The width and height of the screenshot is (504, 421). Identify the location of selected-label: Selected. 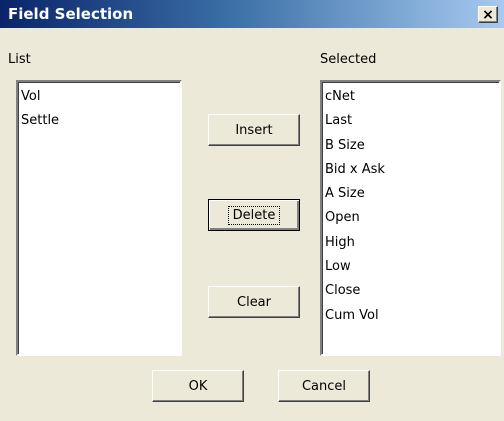
(348, 59).